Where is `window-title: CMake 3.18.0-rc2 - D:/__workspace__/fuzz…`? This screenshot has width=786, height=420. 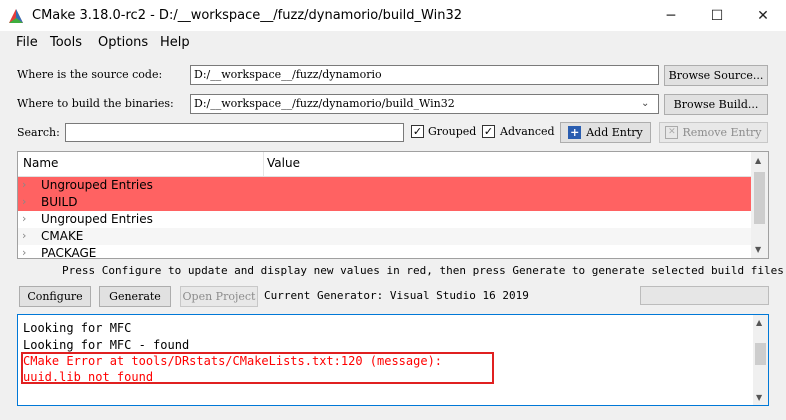
window-title: CMake 3.18.0-rc2 - D:/__workspace__/fuzz… is located at coordinates (247, 15).